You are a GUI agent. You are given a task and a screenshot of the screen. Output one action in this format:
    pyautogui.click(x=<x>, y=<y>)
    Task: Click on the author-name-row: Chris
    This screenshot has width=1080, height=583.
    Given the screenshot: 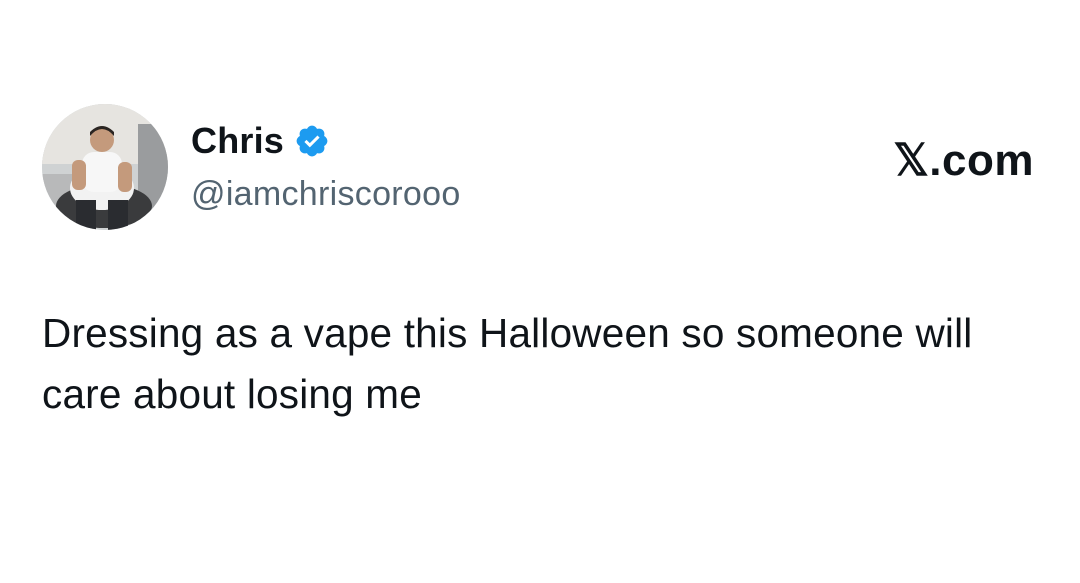 What is the action you would take?
    pyautogui.click(x=260, y=141)
    